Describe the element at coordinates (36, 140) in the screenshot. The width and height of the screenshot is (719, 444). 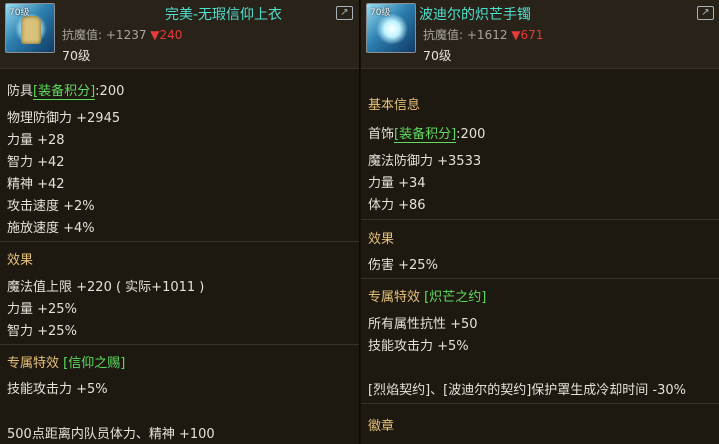
I see `stat-row: 力量 +28` at that location.